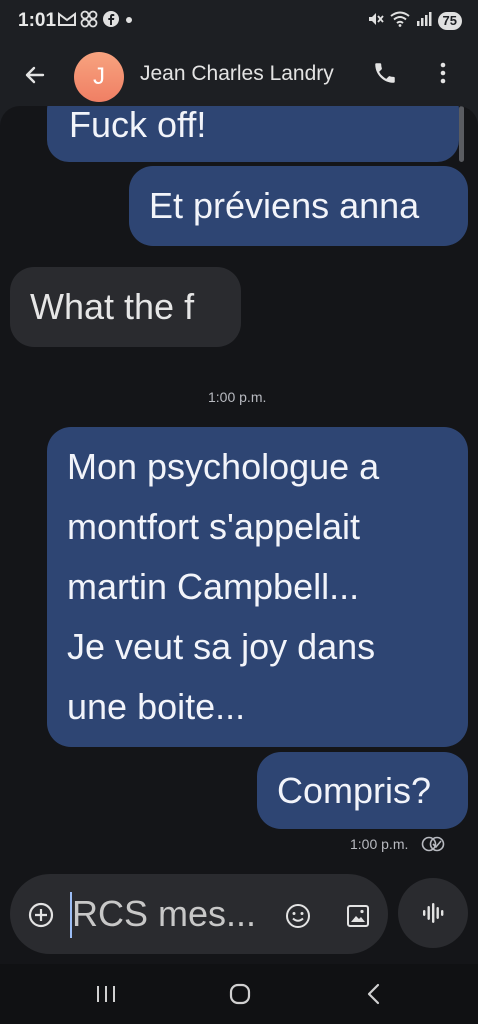 This screenshot has height=1024, width=478. I want to click on contact-name: Jean Charles Landry, so click(237, 74).